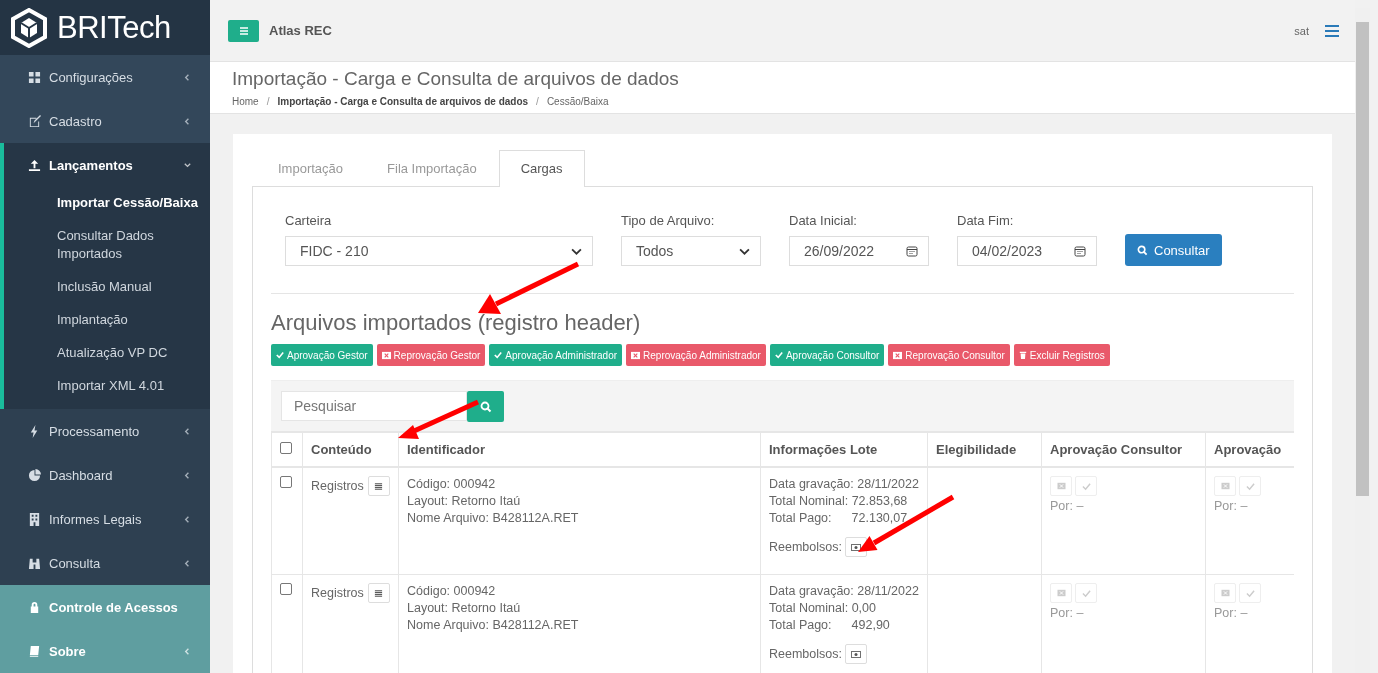 The image size is (1378, 673). What do you see at coordinates (114, 27) in the screenshot?
I see `brand-name: BRITech` at bounding box center [114, 27].